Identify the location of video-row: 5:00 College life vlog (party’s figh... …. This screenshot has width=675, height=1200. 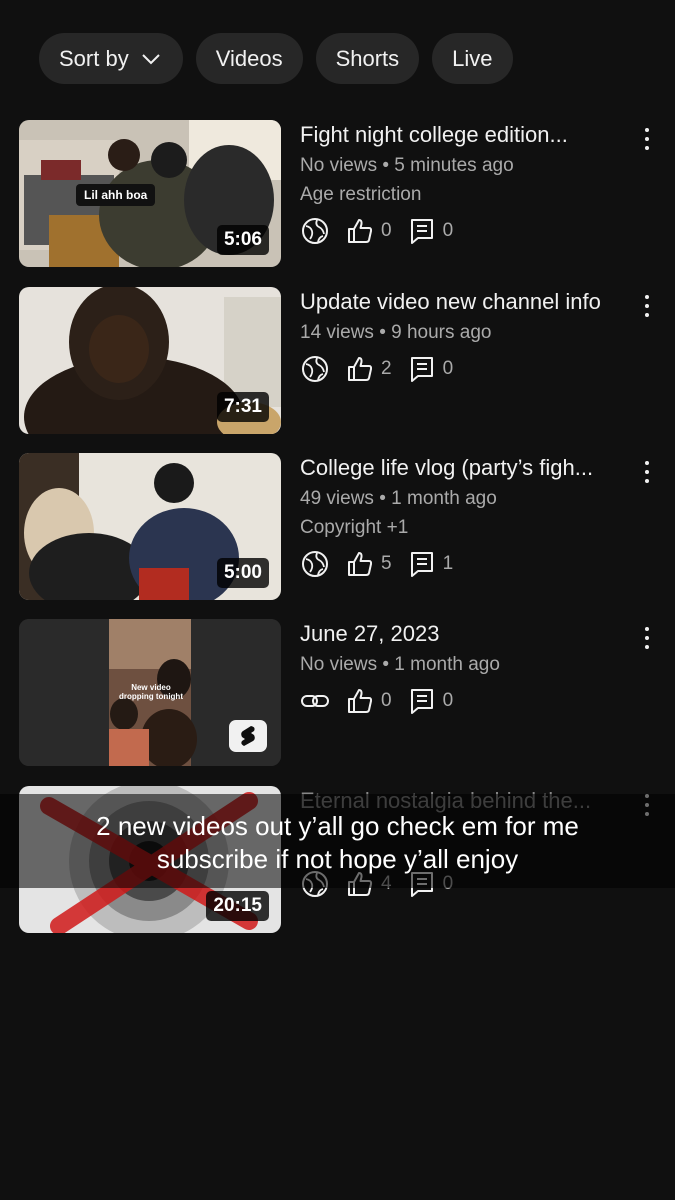
(339, 527).